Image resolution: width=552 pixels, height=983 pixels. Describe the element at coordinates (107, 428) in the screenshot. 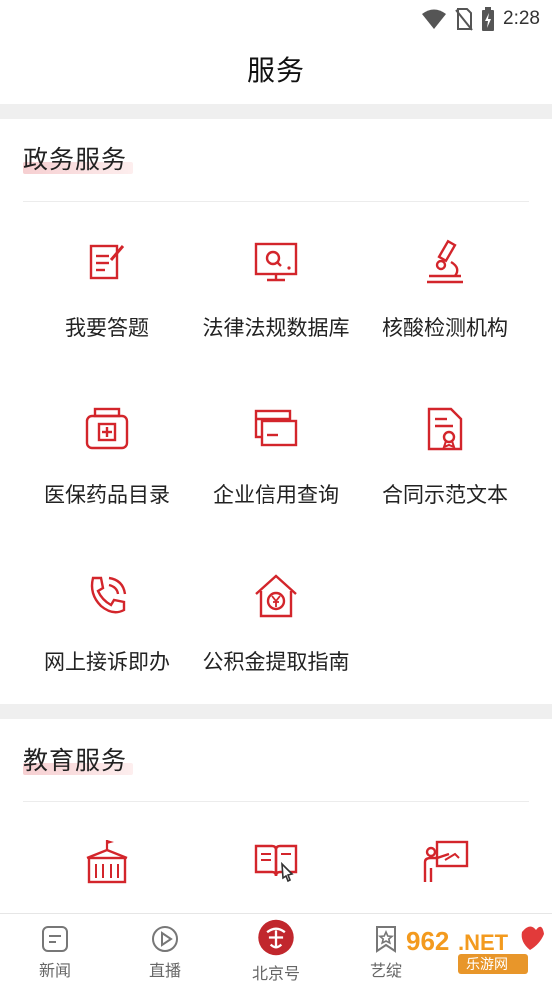

I see `medicine-box-icon` at that location.